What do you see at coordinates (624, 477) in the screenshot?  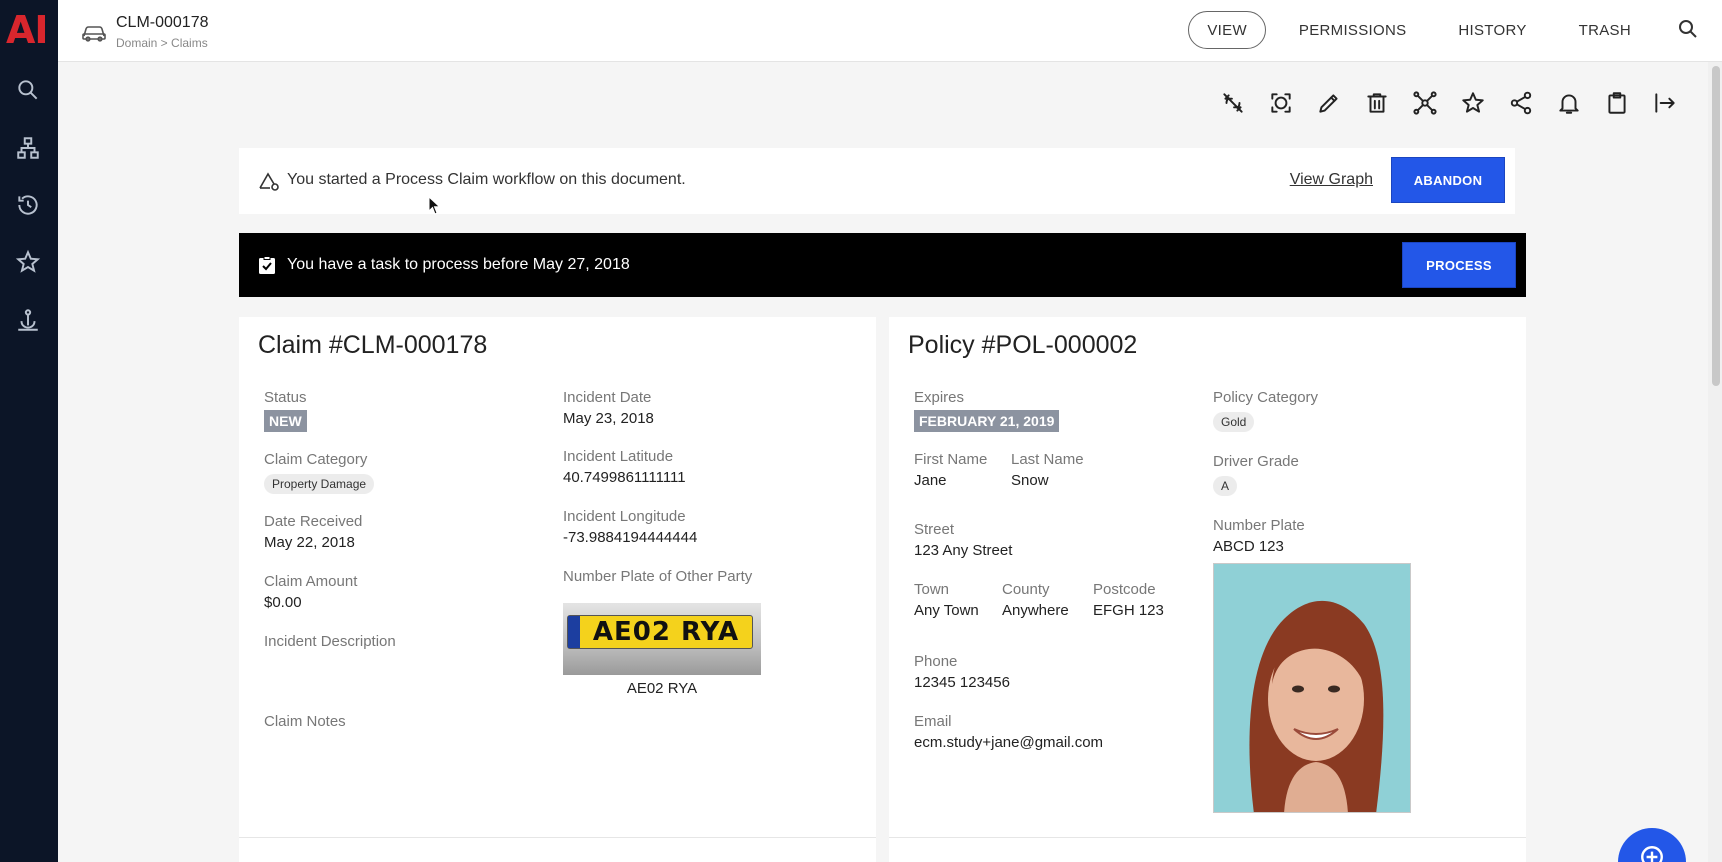 I see `incident-latitude-value: 40.7499861111111` at bounding box center [624, 477].